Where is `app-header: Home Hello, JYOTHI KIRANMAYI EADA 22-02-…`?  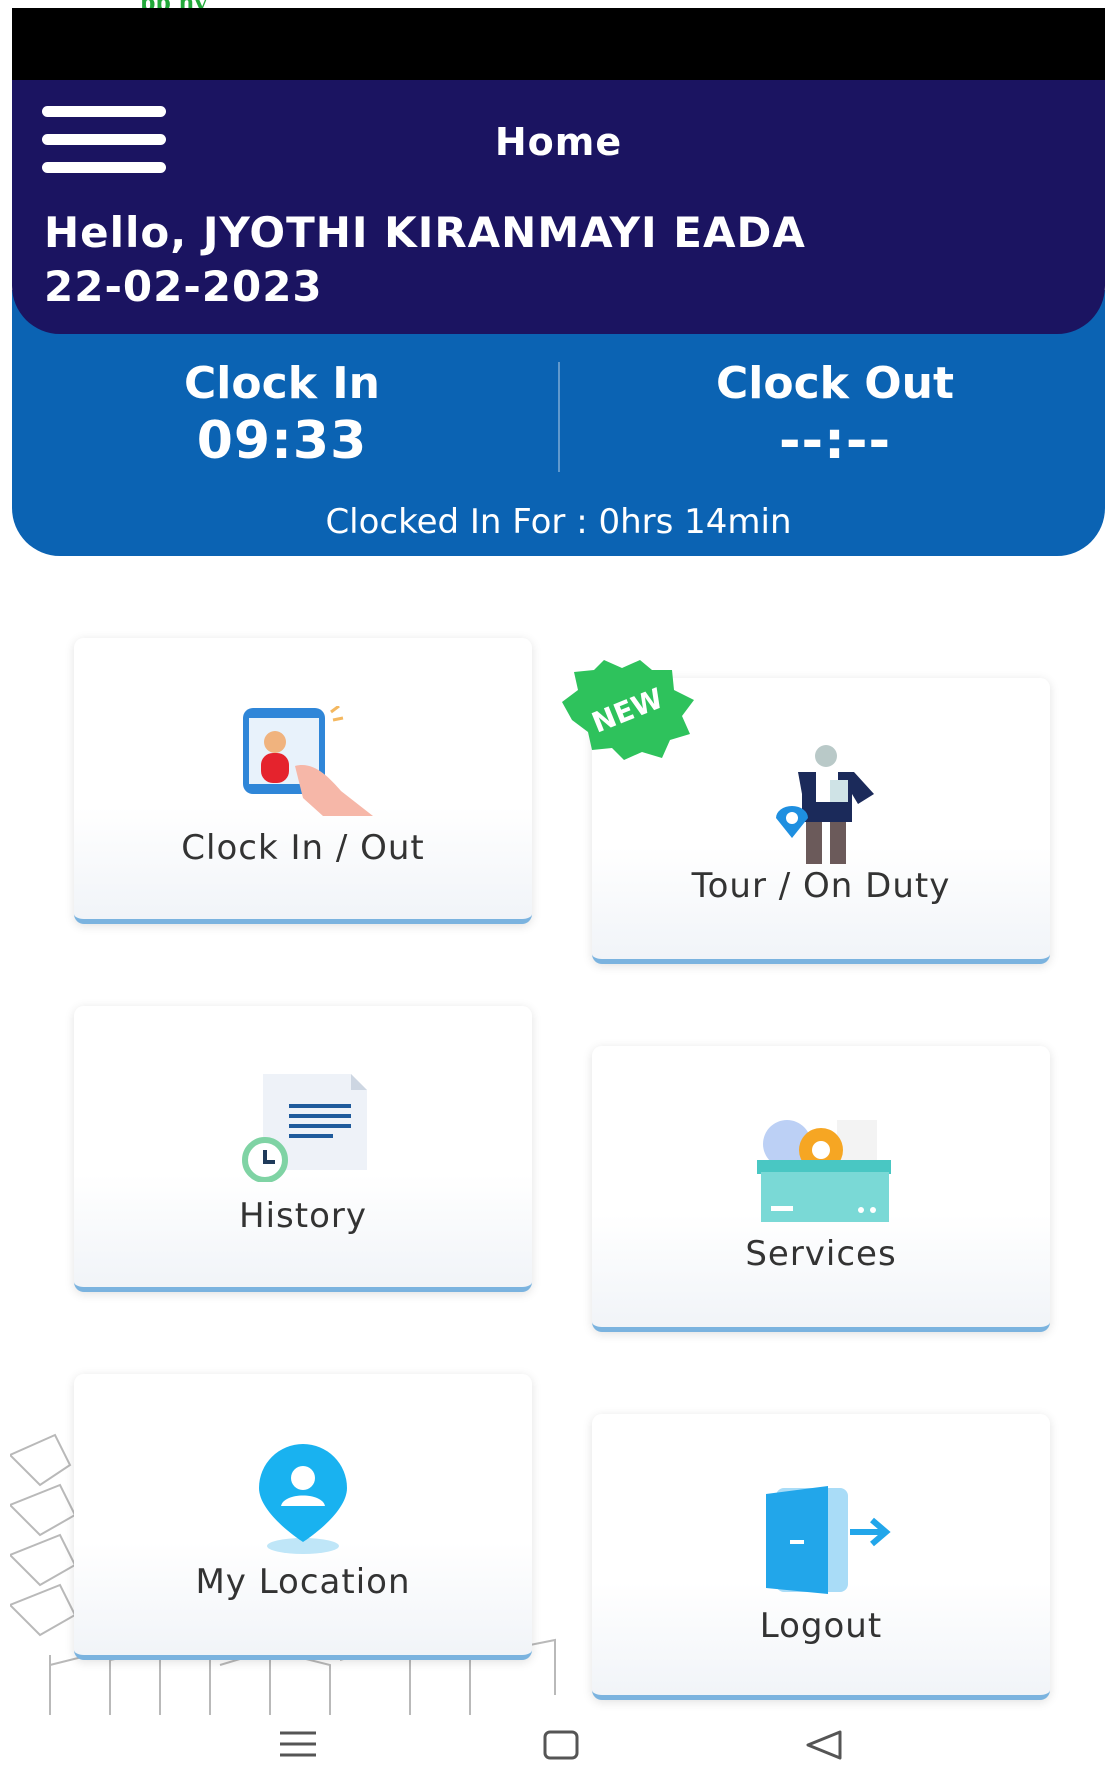 app-header: Home Hello, JYOTHI KIRANMAYI EADA 22-02-… is located at coordinates (558, 207).